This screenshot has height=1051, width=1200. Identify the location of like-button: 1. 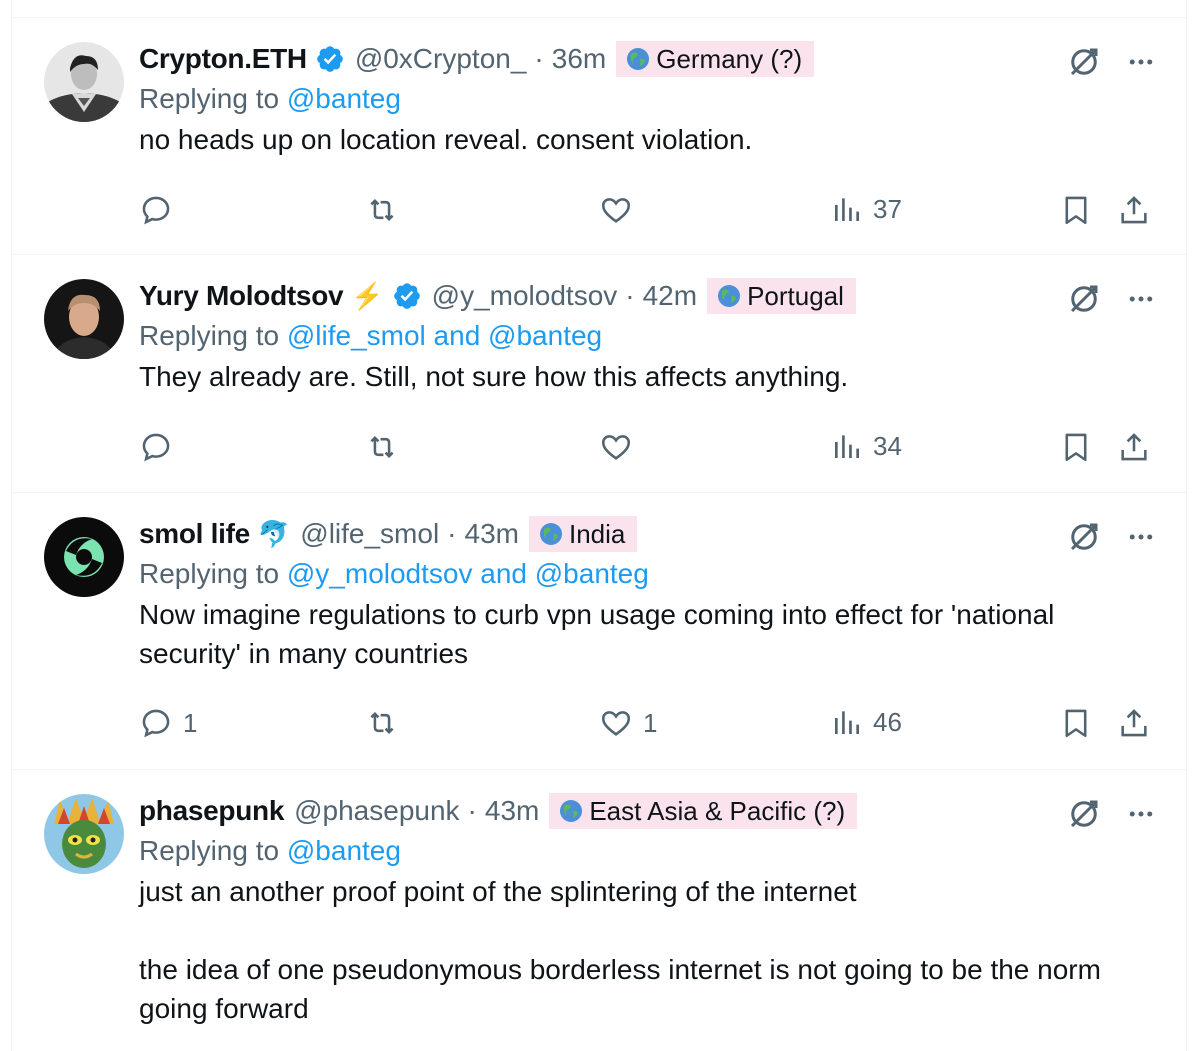
(628, 723).